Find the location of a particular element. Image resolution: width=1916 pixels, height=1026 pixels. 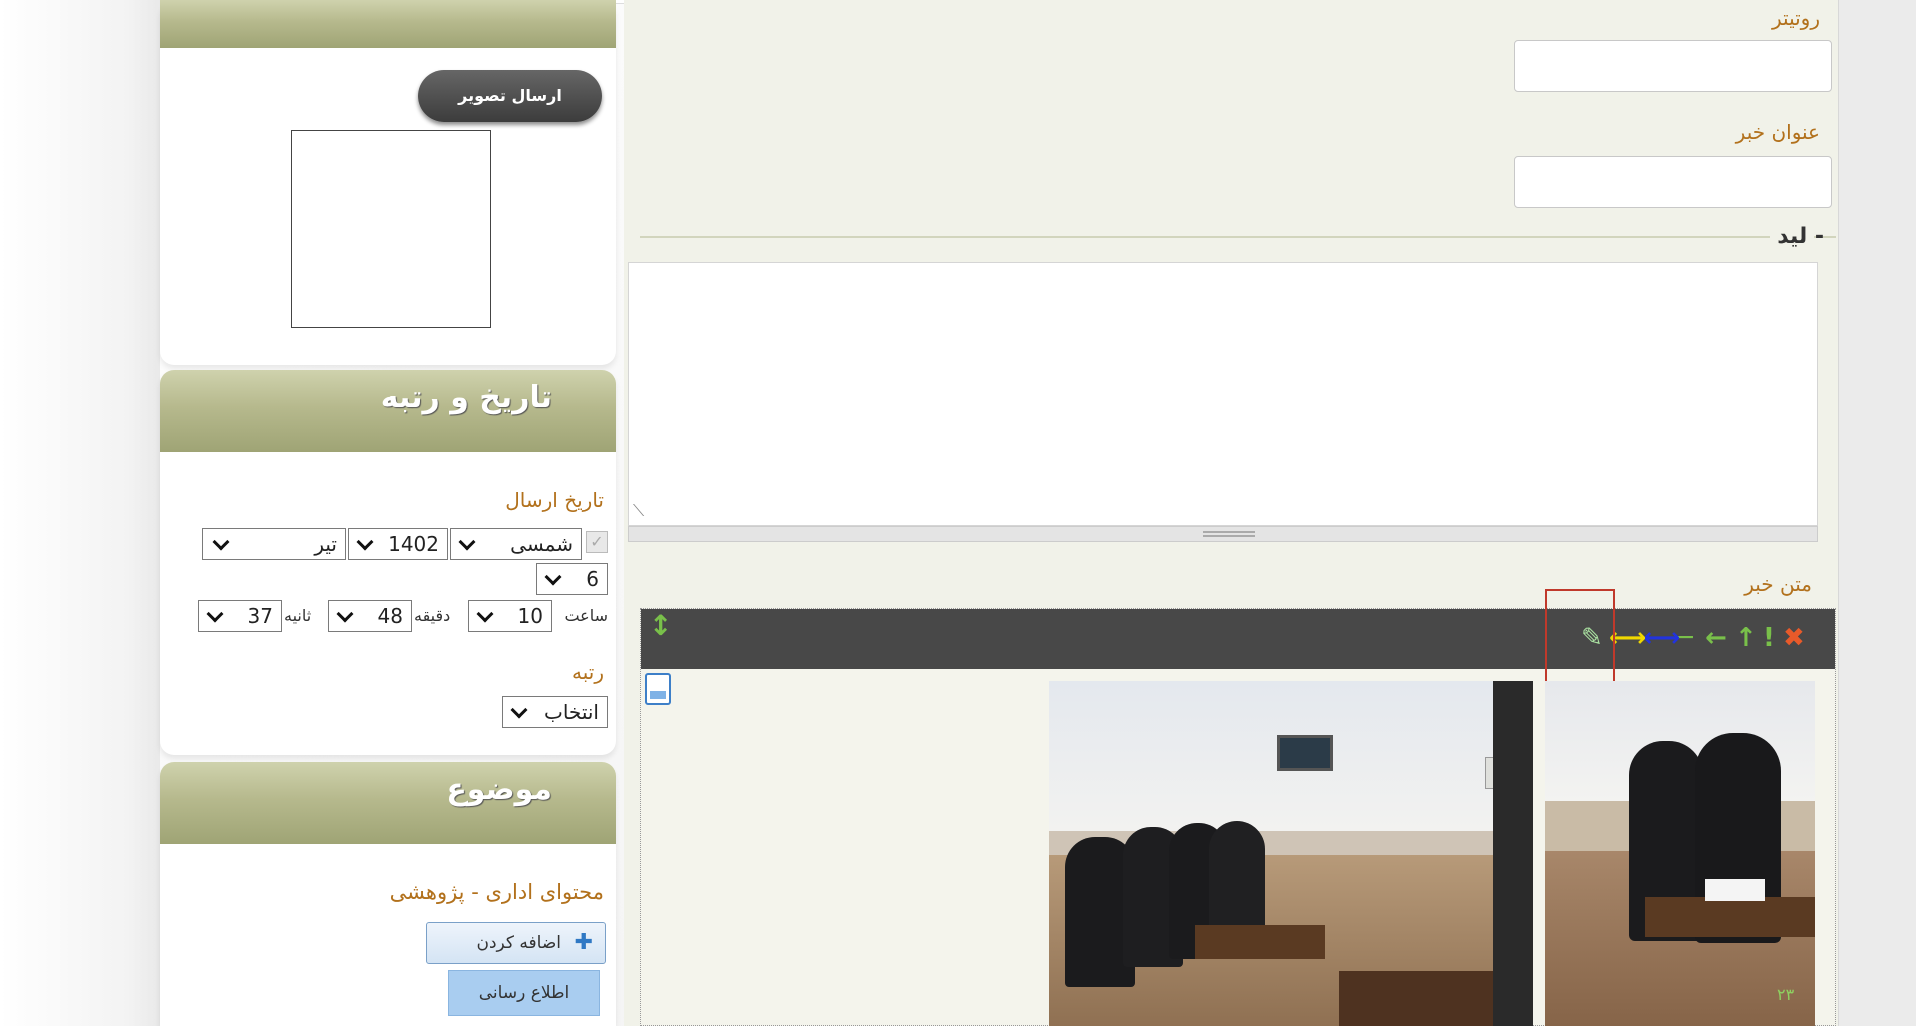

send-date-label: تاریخ ارسال is located at coordinates (554, 500).